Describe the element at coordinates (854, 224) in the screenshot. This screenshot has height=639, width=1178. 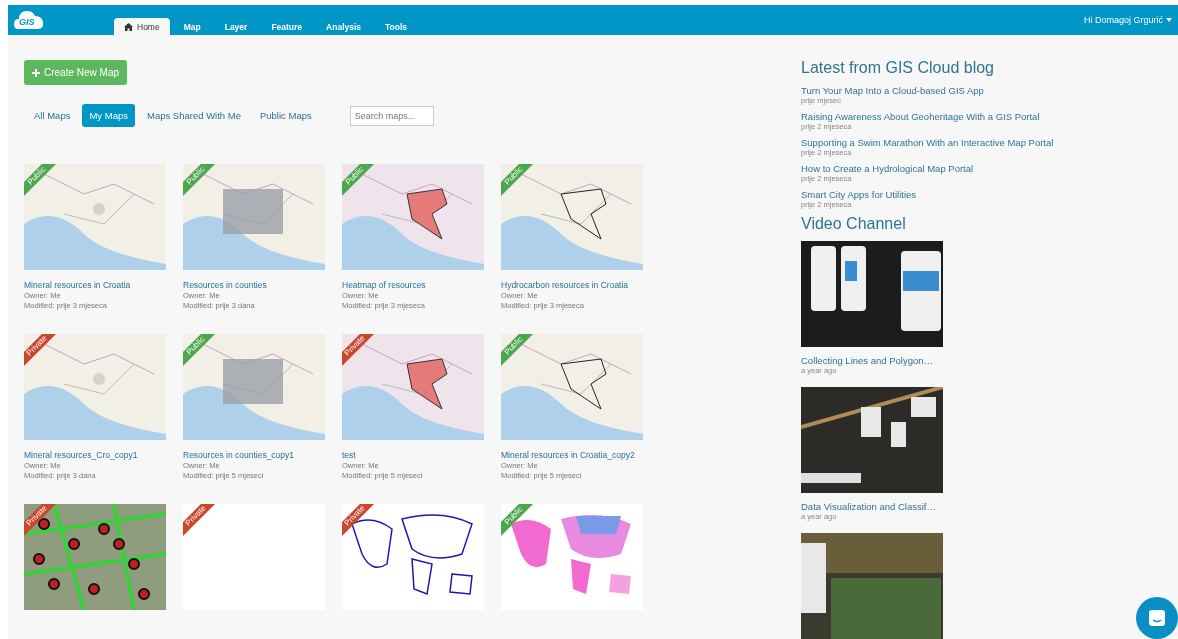
I see `video-heading: Video Channel` at that location.